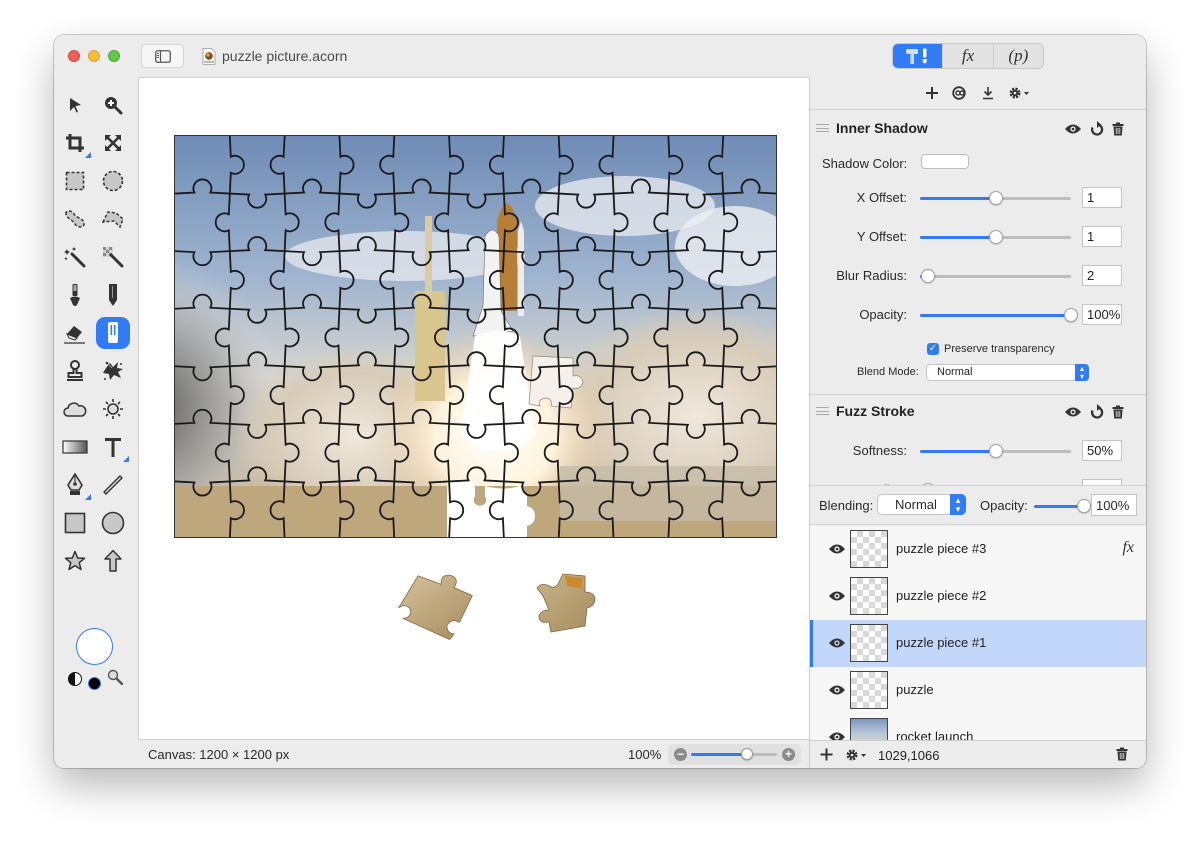  Describe the element at coordinates (991, 349) in the screenshot. I see `preserve-transparency-checkbox: ✓ Preserve transparency` at that location.